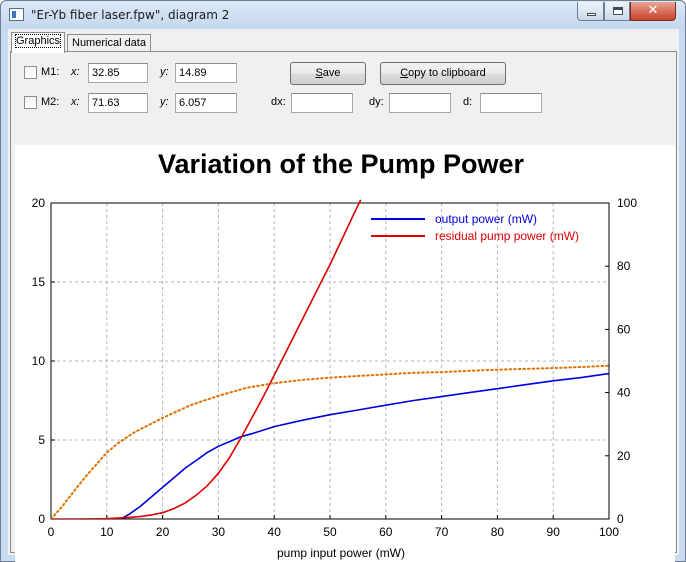 The image size is (686, 562). What do you see at coordinates (30, 72) in the screenshot?
I see `m1-checkbox` at bounding box center [30, 72].